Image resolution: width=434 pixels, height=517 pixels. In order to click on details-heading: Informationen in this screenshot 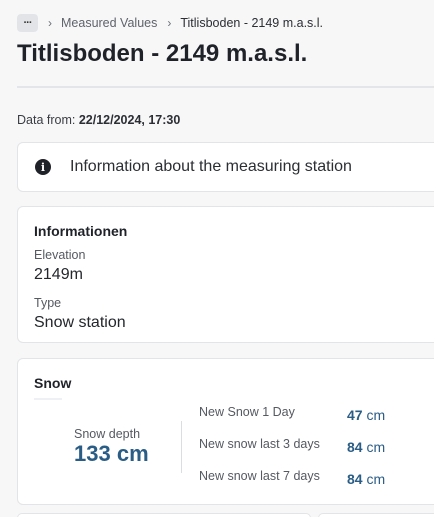, I will do `click(81, 231)`.